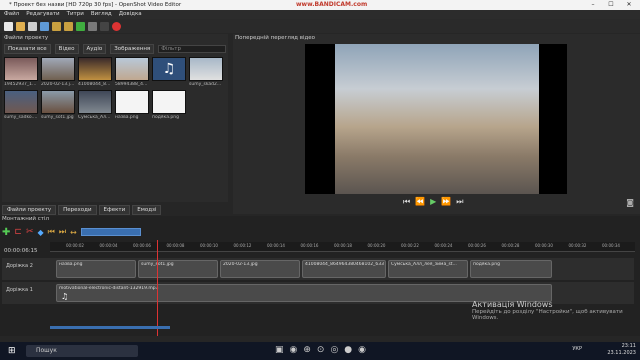  I want to click on file-item-audio: ♫, so click(169, 69).